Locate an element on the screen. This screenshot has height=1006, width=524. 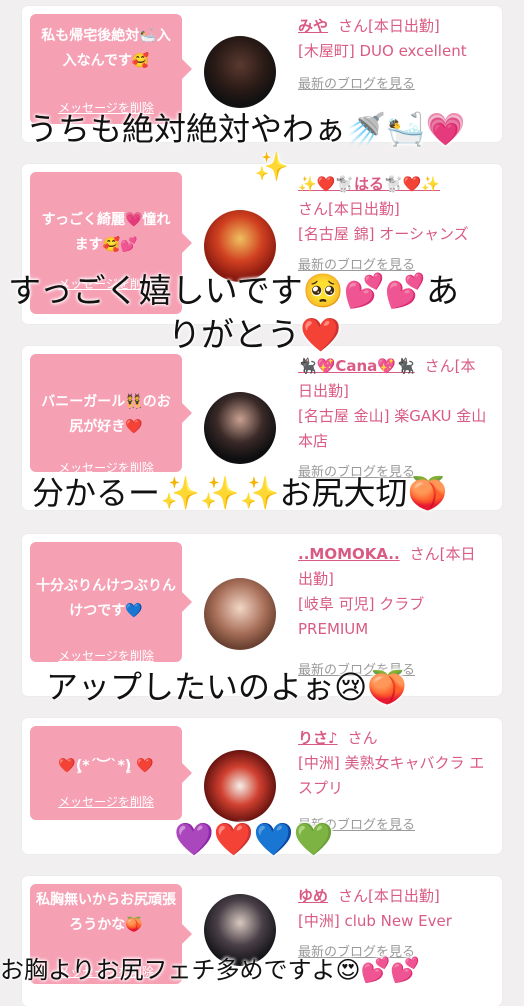
message-bubble: ❤️ٍ(*´︶`*)ٍ ❤️ メッセージを削除 is located at coordinates (111, 773).